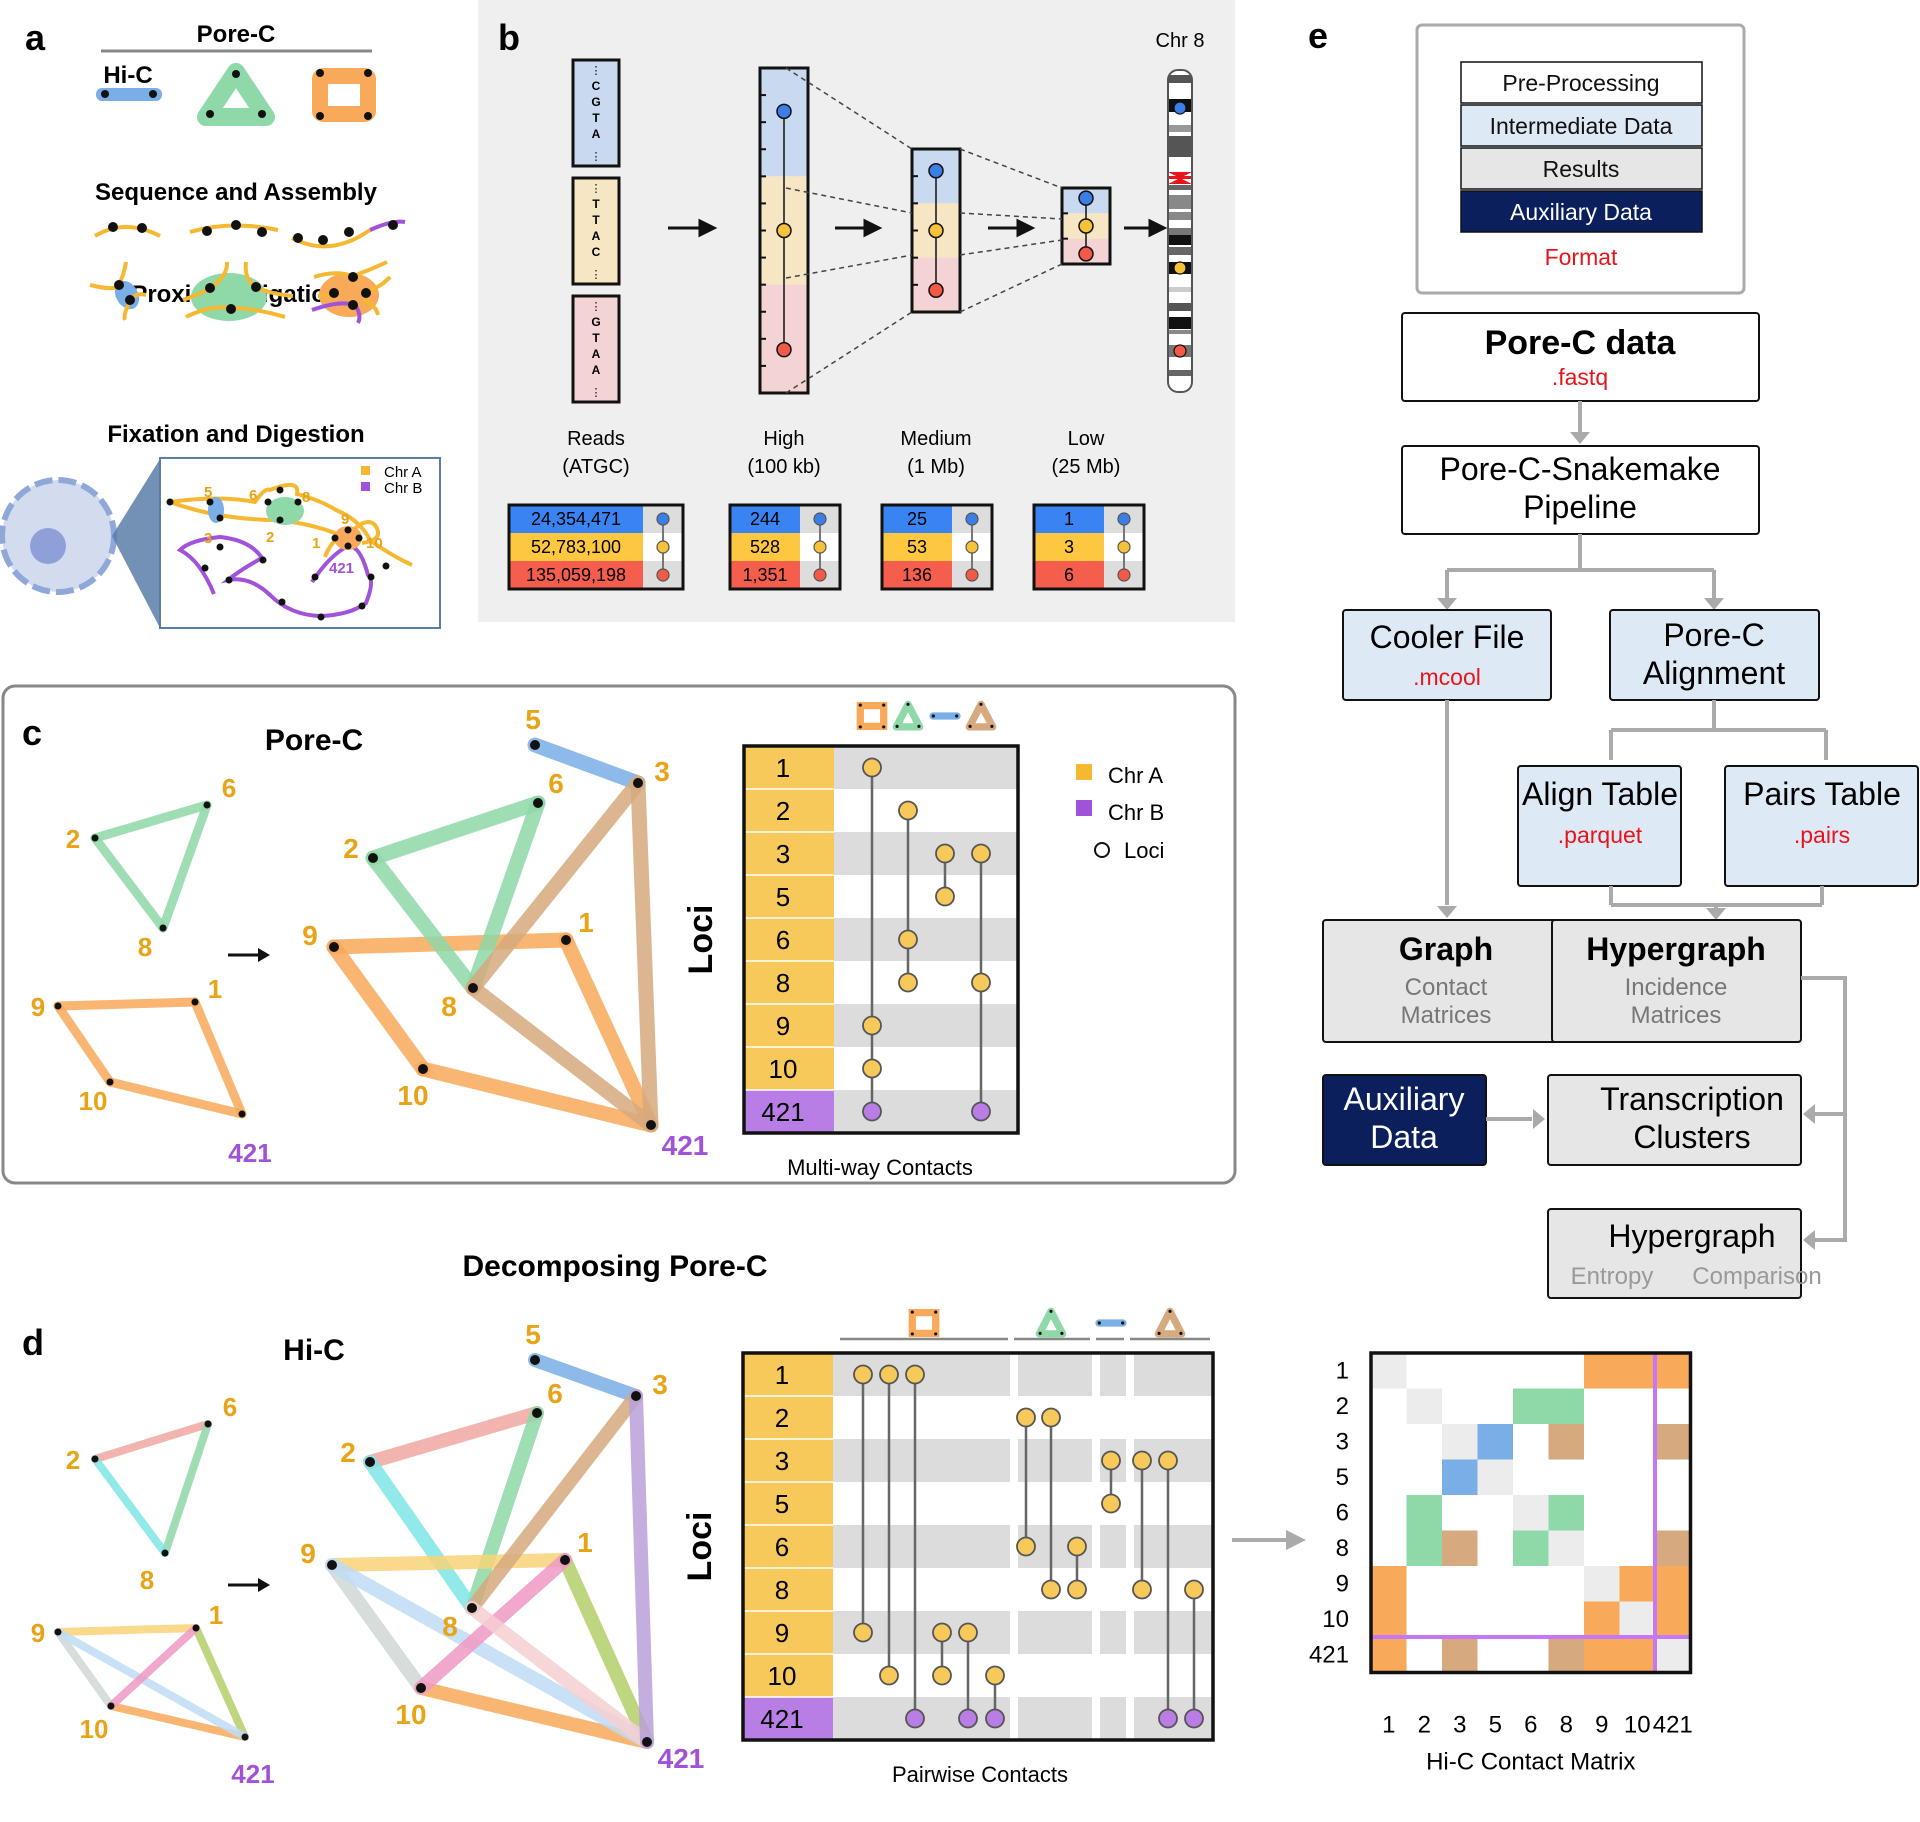 The height and width of the screenshot is (1822, 1920). What do you see at coordinates (1676, 949) in the screenshot?
I see `hypergraph-title: Hypergraph` at bounding box center [1676, 949].